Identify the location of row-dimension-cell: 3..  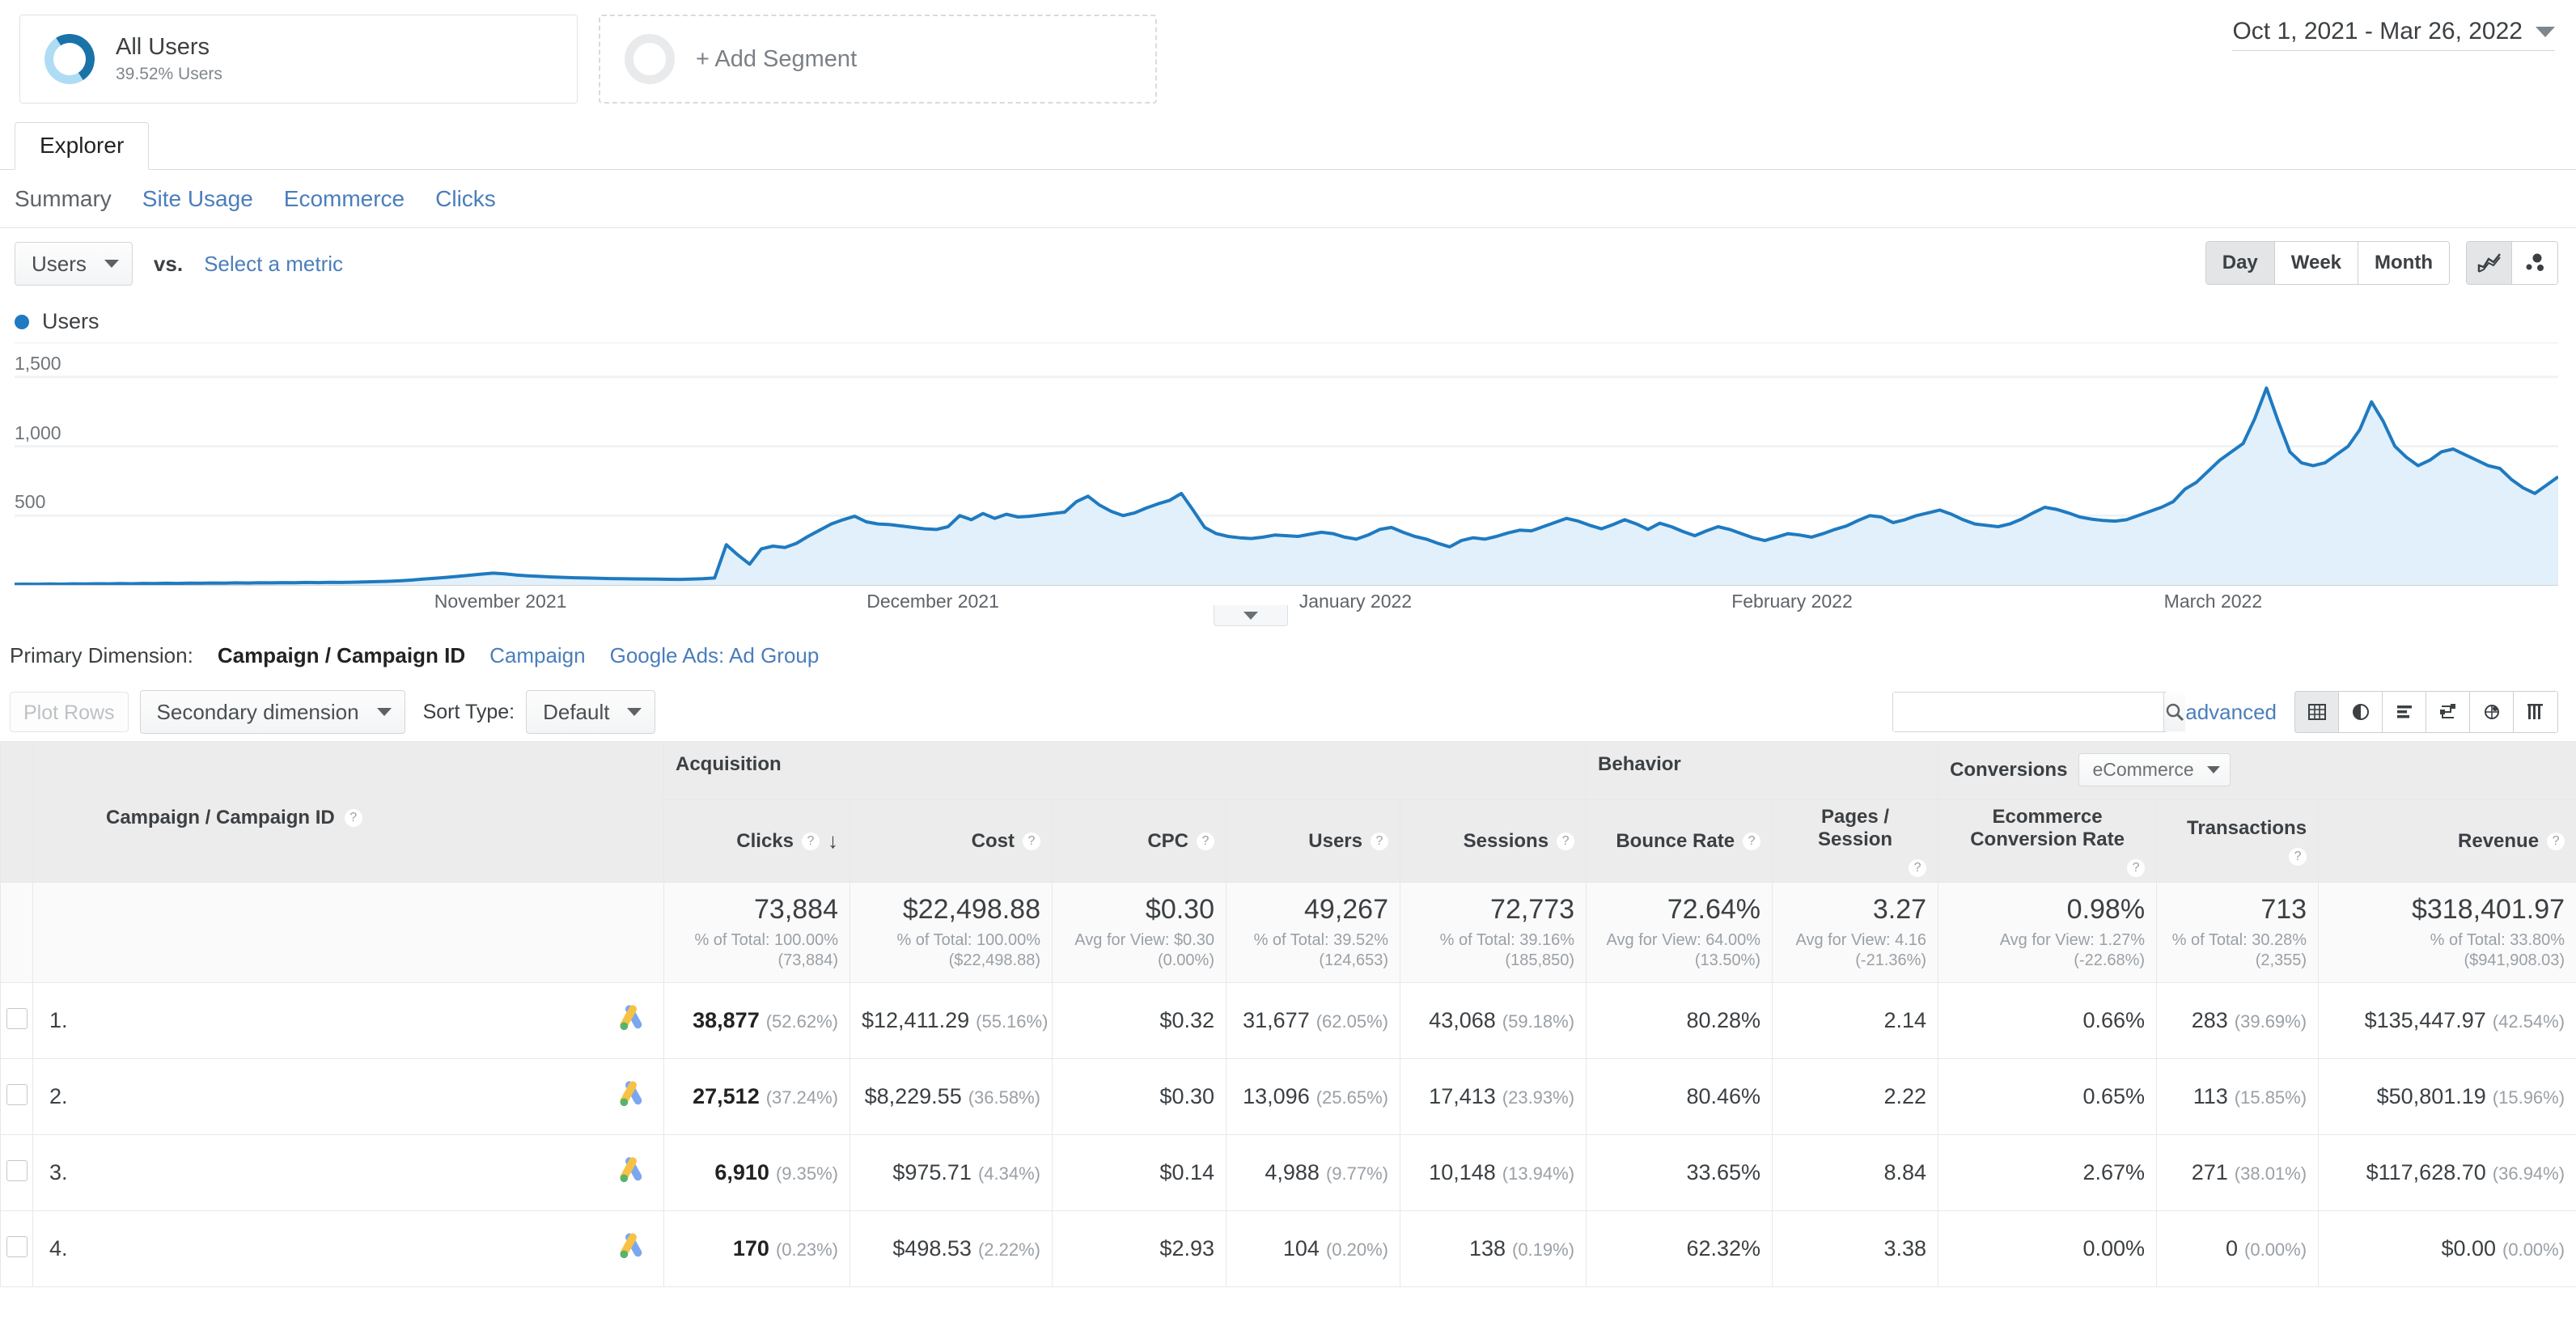
(348, 1172).